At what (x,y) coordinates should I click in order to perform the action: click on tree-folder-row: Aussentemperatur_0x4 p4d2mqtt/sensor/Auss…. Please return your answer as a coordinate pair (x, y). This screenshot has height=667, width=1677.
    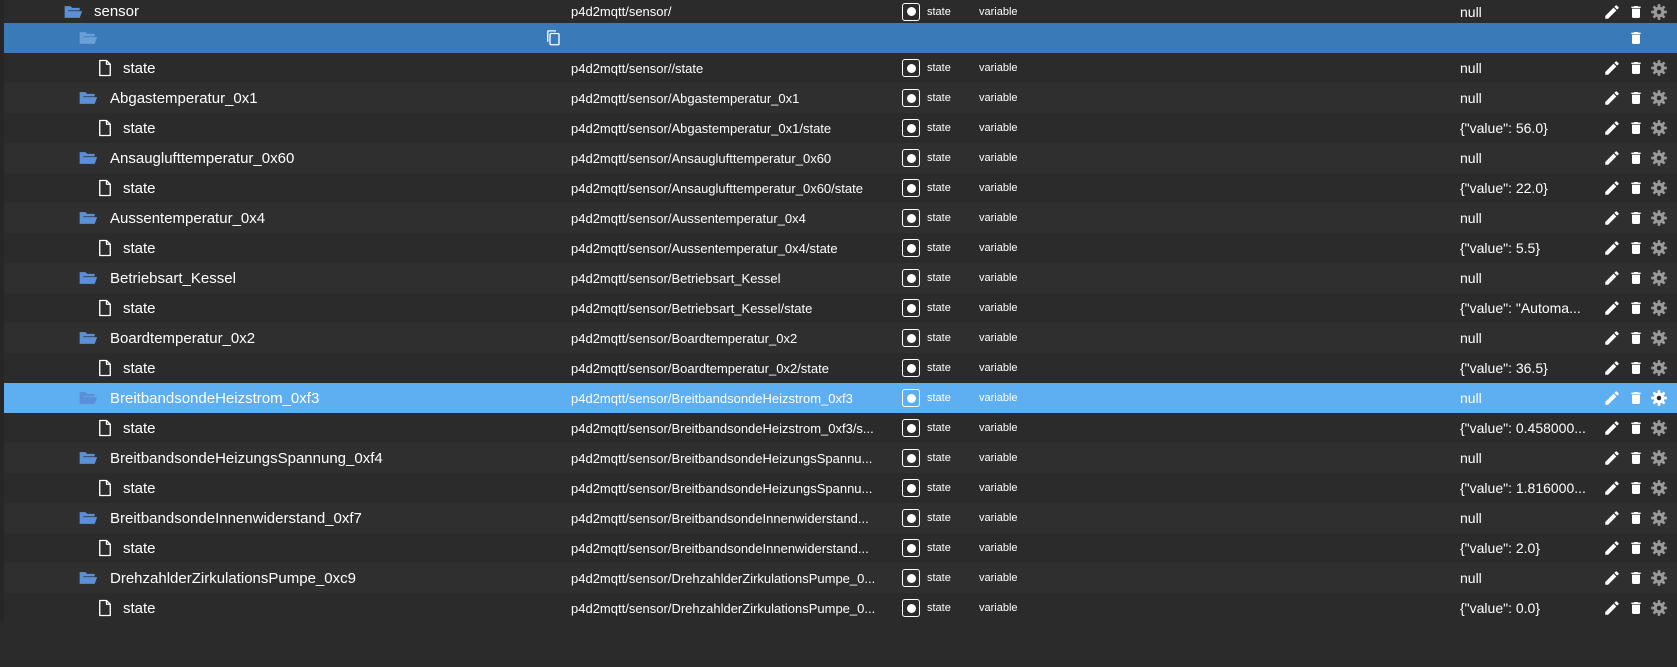
    Looking at the image, I should click on (838, 218).